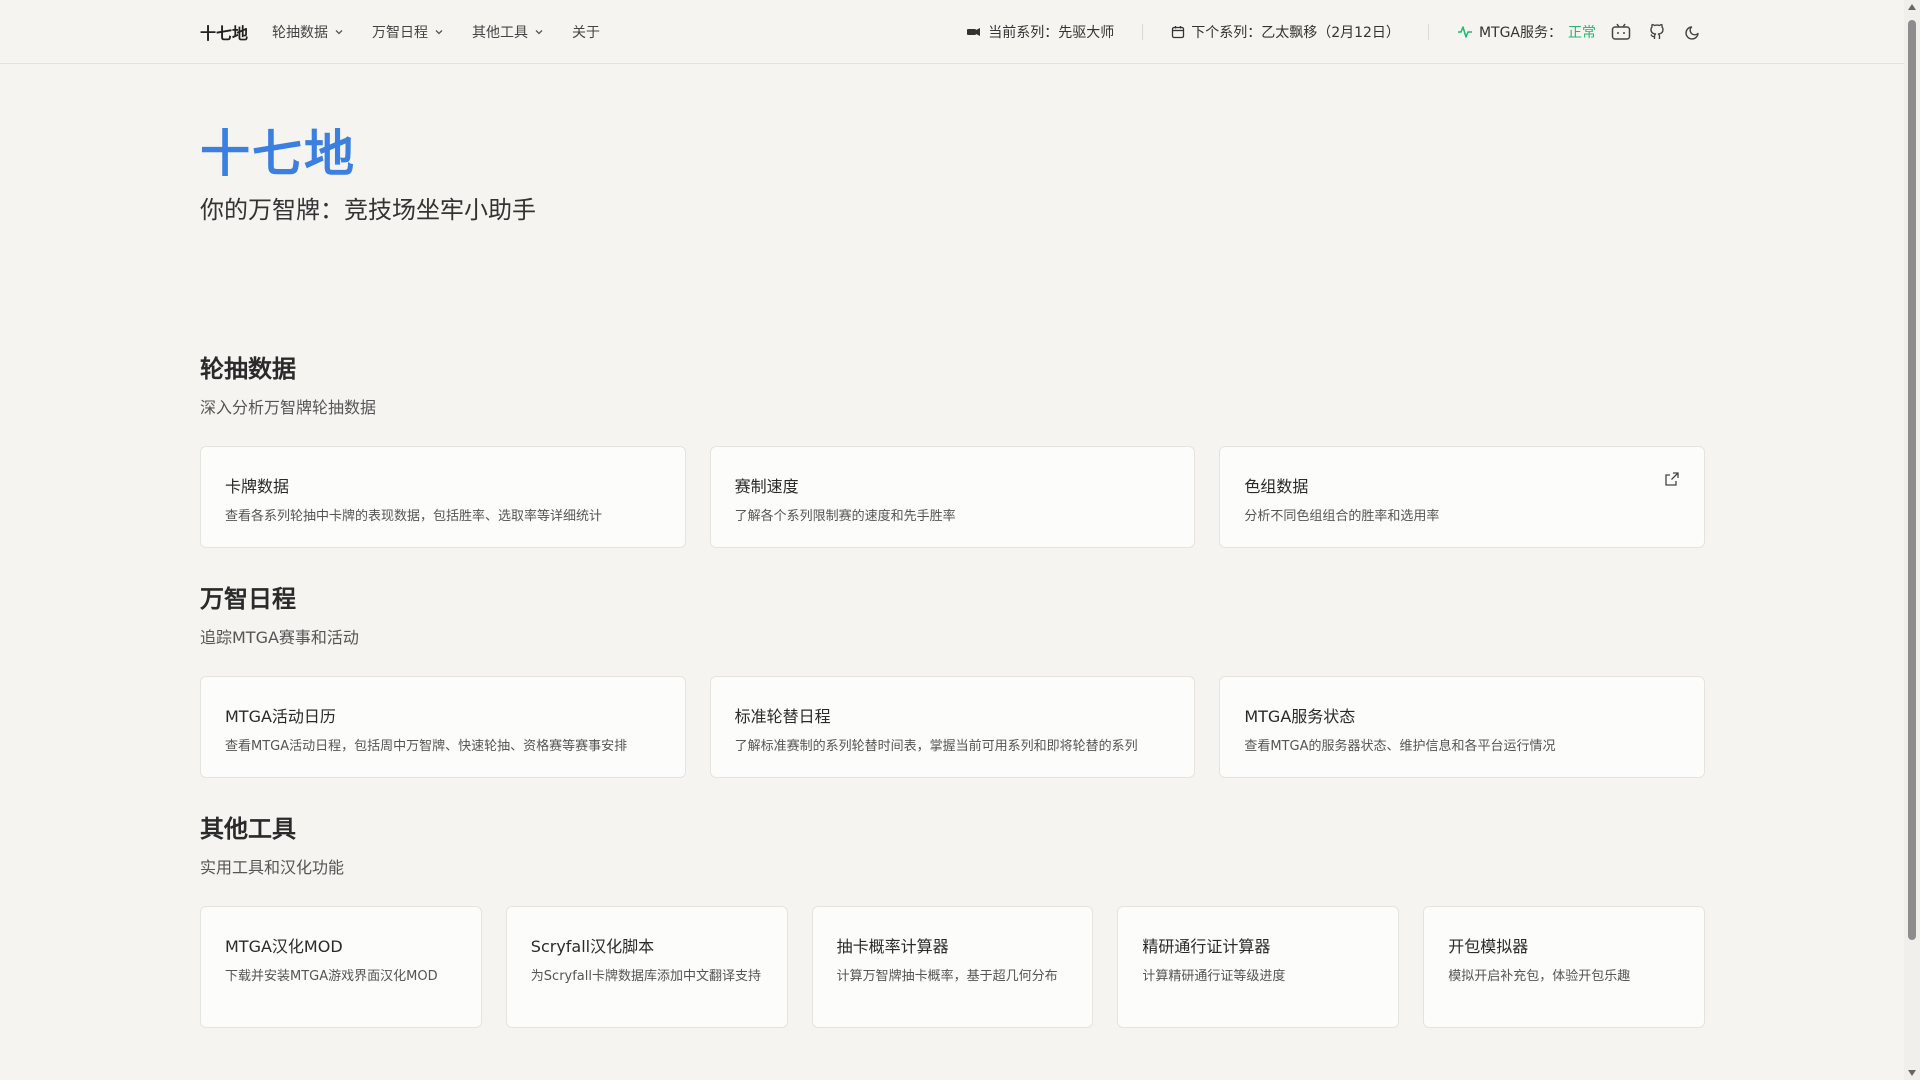 The image size is (1920, 1080). I want to click on card-standard-rotation: 标准轮替日程 了解标准赛制的系列轮替时间表，掌握当前可用系列和即将轮替的系列, so click(952, 727).